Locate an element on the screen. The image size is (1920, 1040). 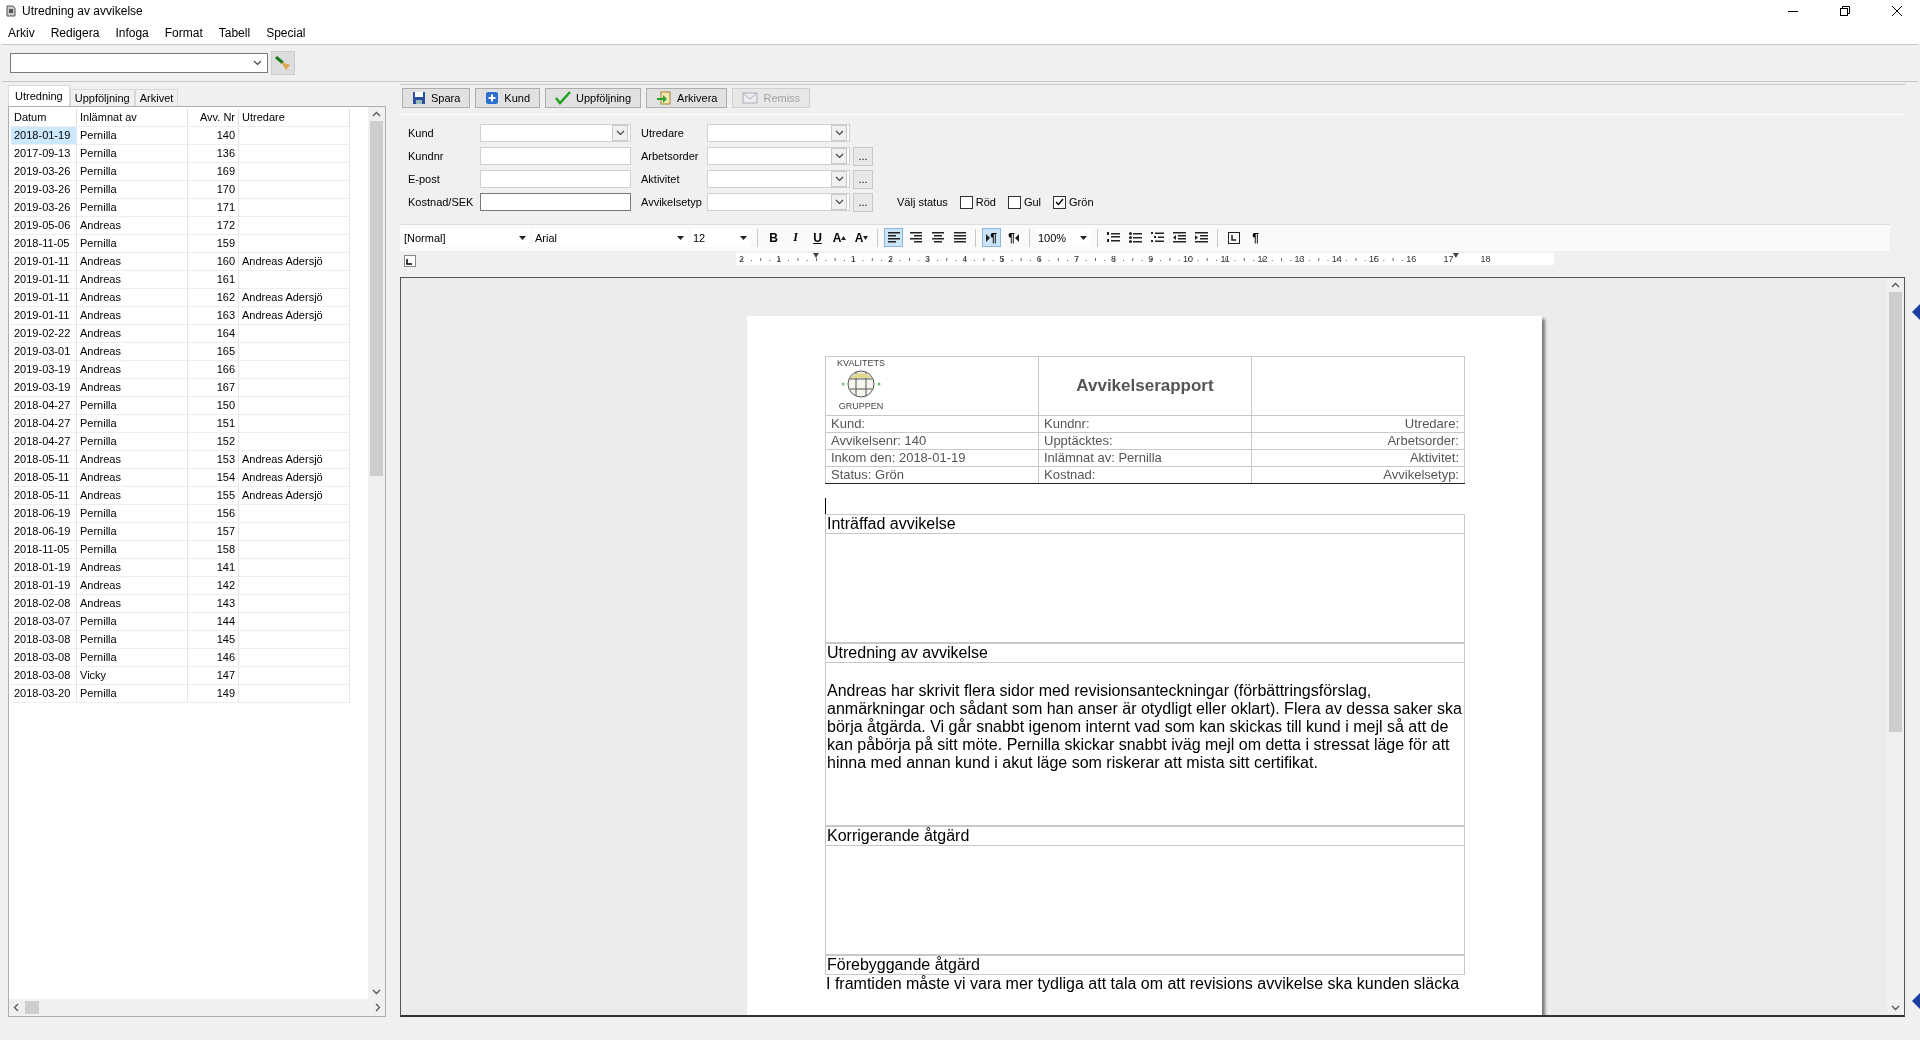
tab-stop-icon is located at coordinates (410, 261).